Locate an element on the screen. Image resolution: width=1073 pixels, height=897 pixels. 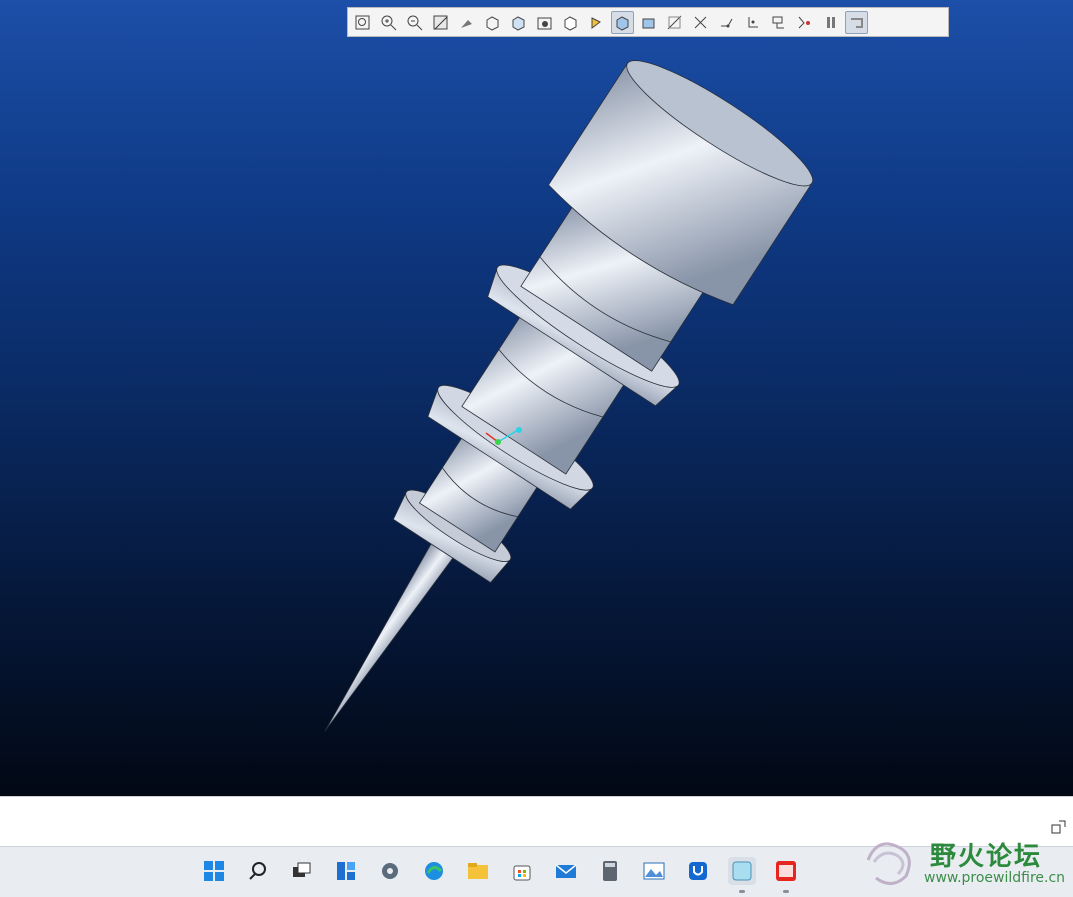
taskbar-file-explorer is located at coordinates (478, 871).